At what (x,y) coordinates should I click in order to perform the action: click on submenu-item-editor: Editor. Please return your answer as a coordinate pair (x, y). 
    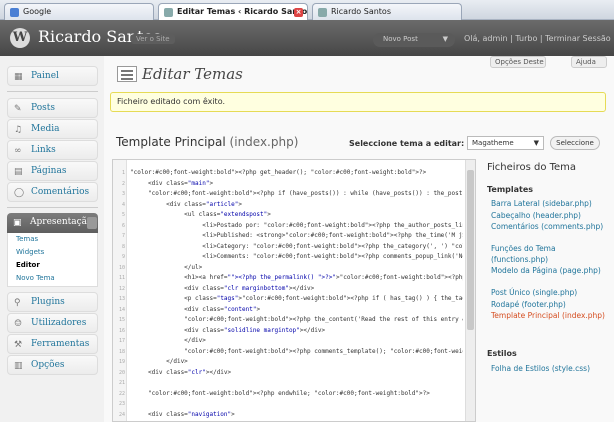
    Looking at the image, I should click on (52, 265).